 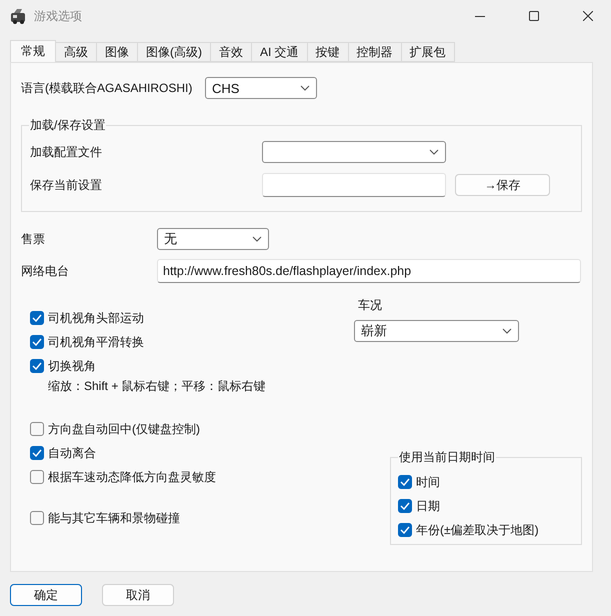 I want to click on checkbox-label: 方向盘自动回中(仅键盘控制), so click(x=124, y=429).